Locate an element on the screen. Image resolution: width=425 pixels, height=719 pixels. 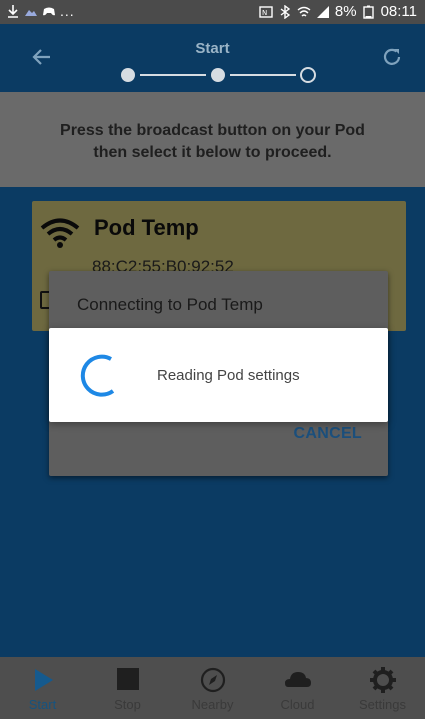
nav-label-nearby: Nearby is located at coordinates (212, 704).